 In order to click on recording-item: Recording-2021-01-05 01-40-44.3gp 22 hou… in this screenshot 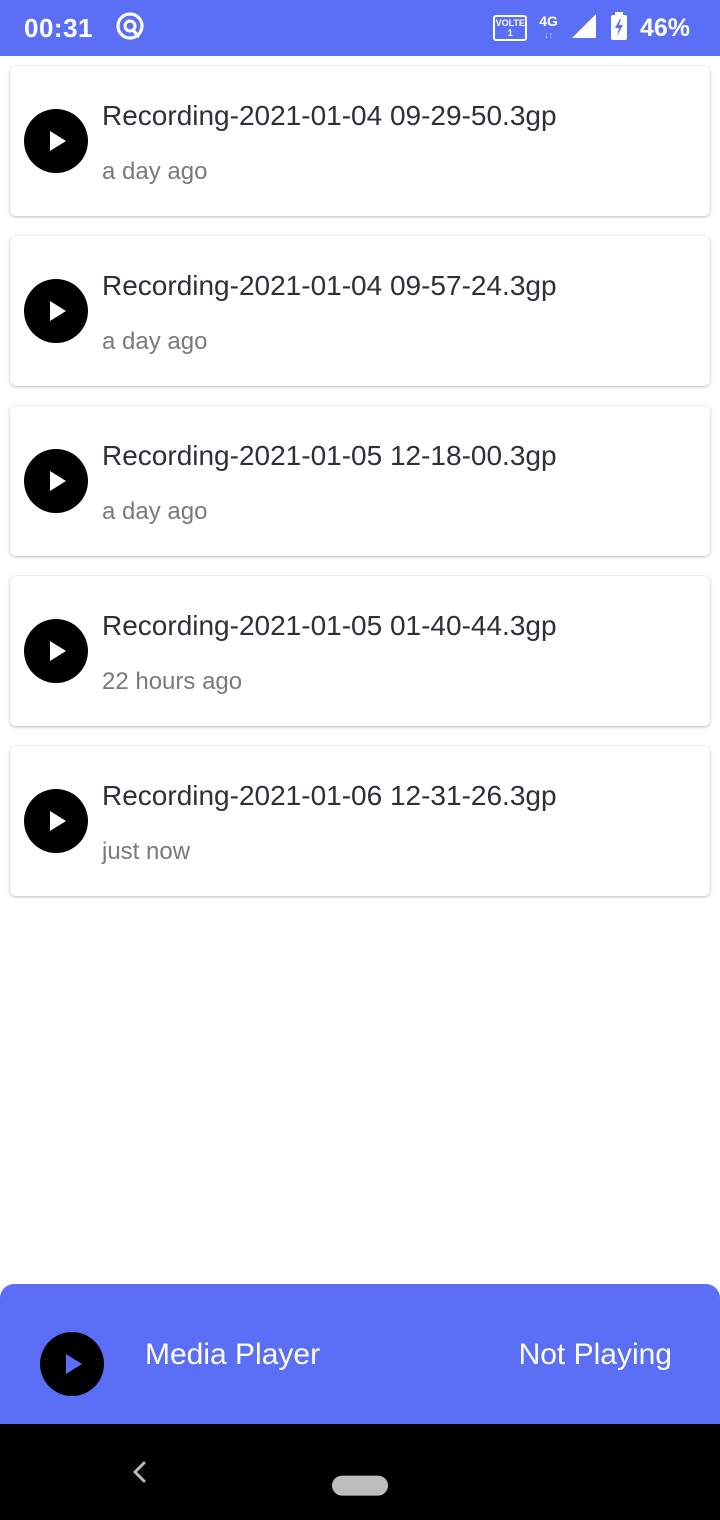, I will do `click(360, 651)`.